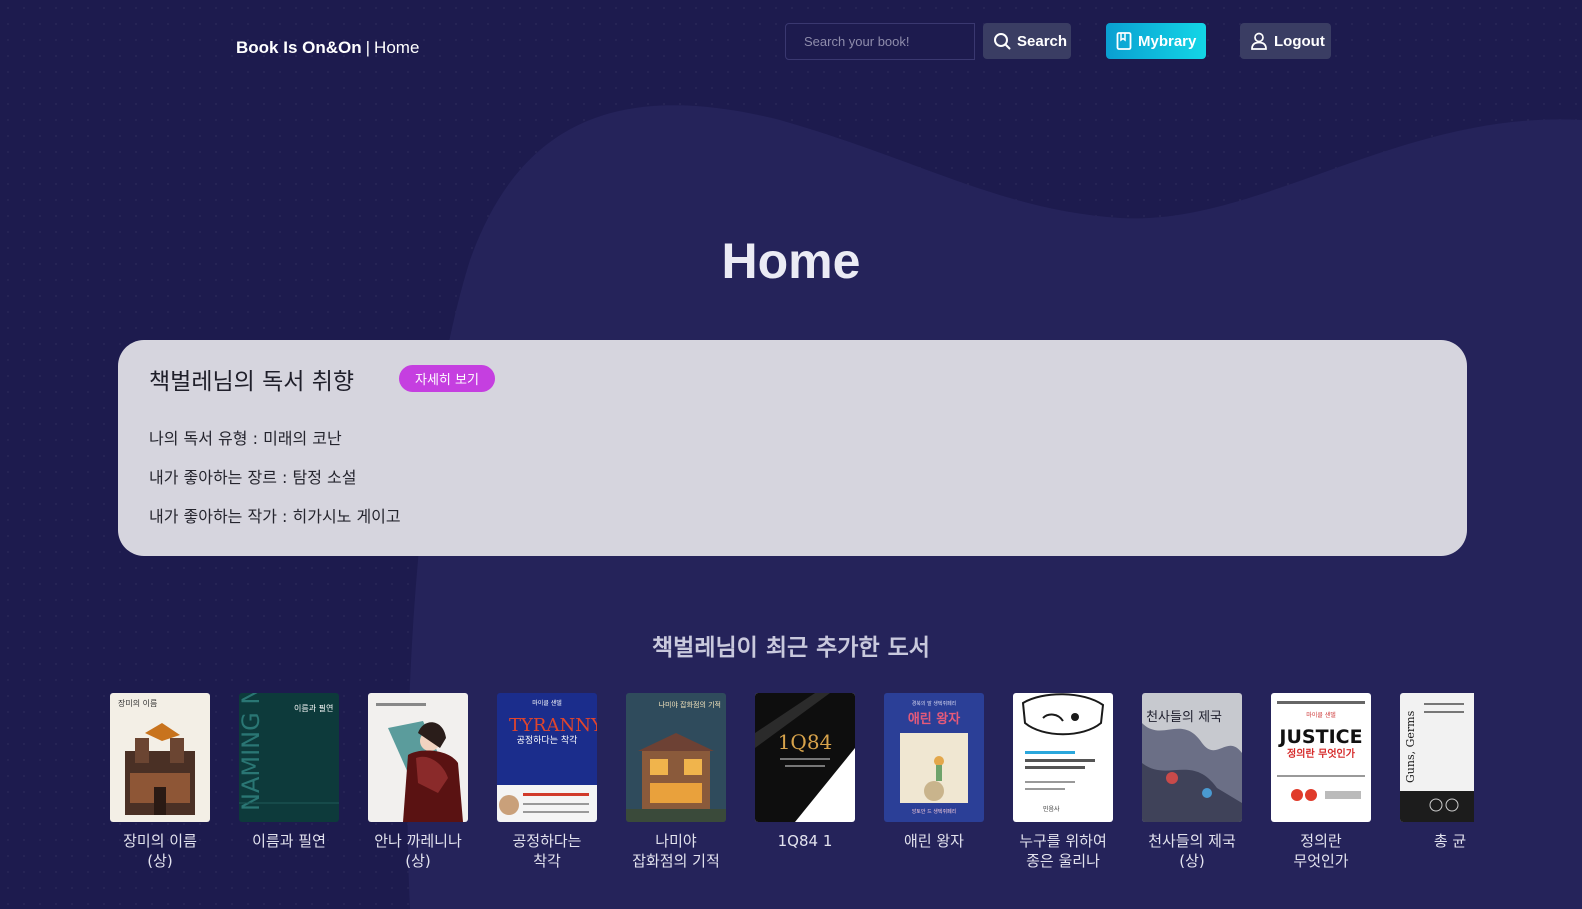 This screenshot has width=1582, height=909. I want to click on logout-button-label: Logout, so click(1299, 41).